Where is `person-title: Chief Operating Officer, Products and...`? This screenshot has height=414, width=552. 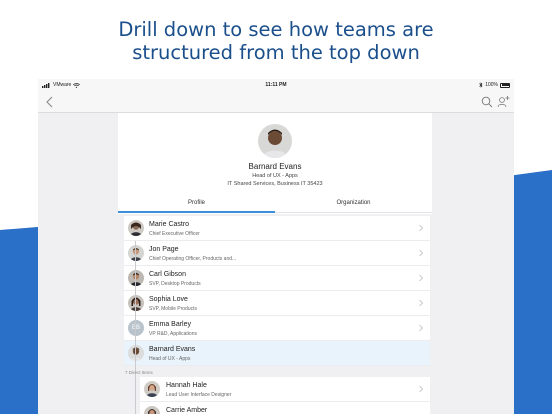 person-title: Chief Operating Officer, Products and... is located at coordinates (193, 259).